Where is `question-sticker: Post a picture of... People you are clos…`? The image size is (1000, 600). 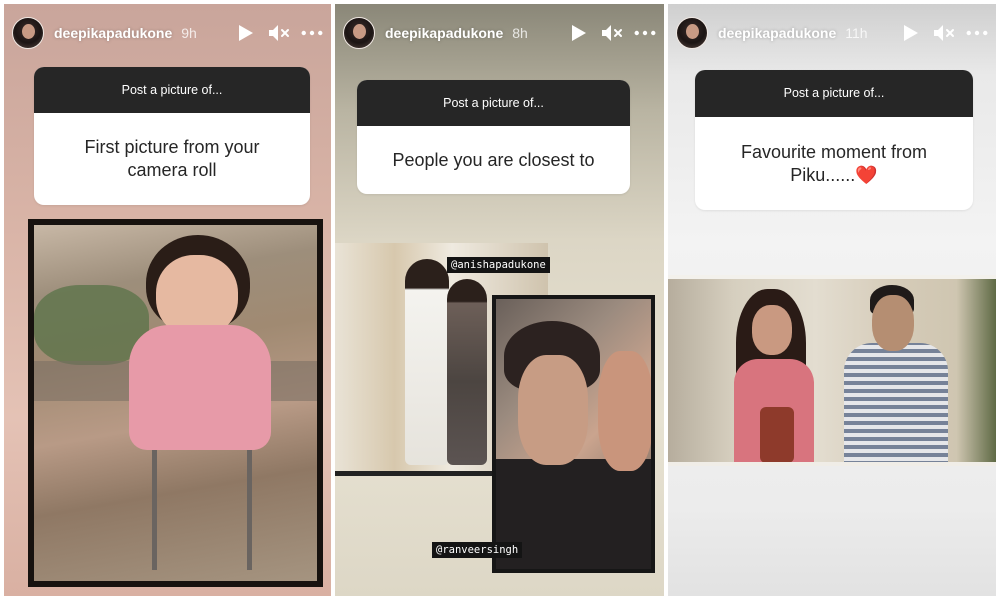 question-sticker: Post a picture of... People you are clos… is located at coordinates (493, 137).